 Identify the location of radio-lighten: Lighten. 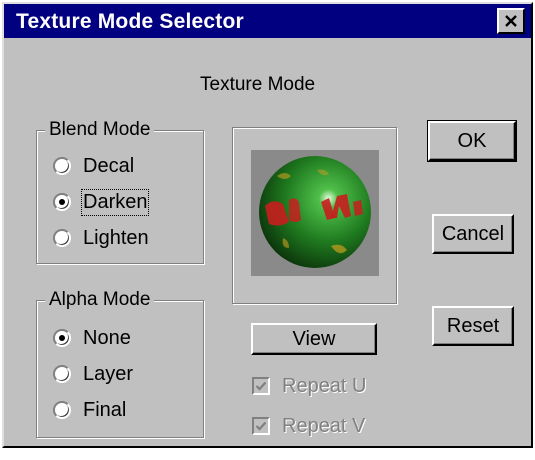
(101, 238).